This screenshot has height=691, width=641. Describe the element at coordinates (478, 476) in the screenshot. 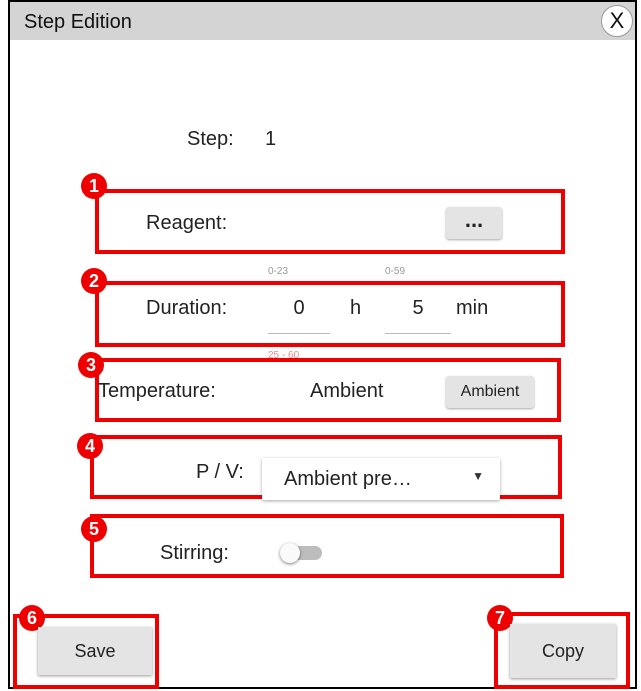

I see `chevron-down-icon: ▼` at that location.